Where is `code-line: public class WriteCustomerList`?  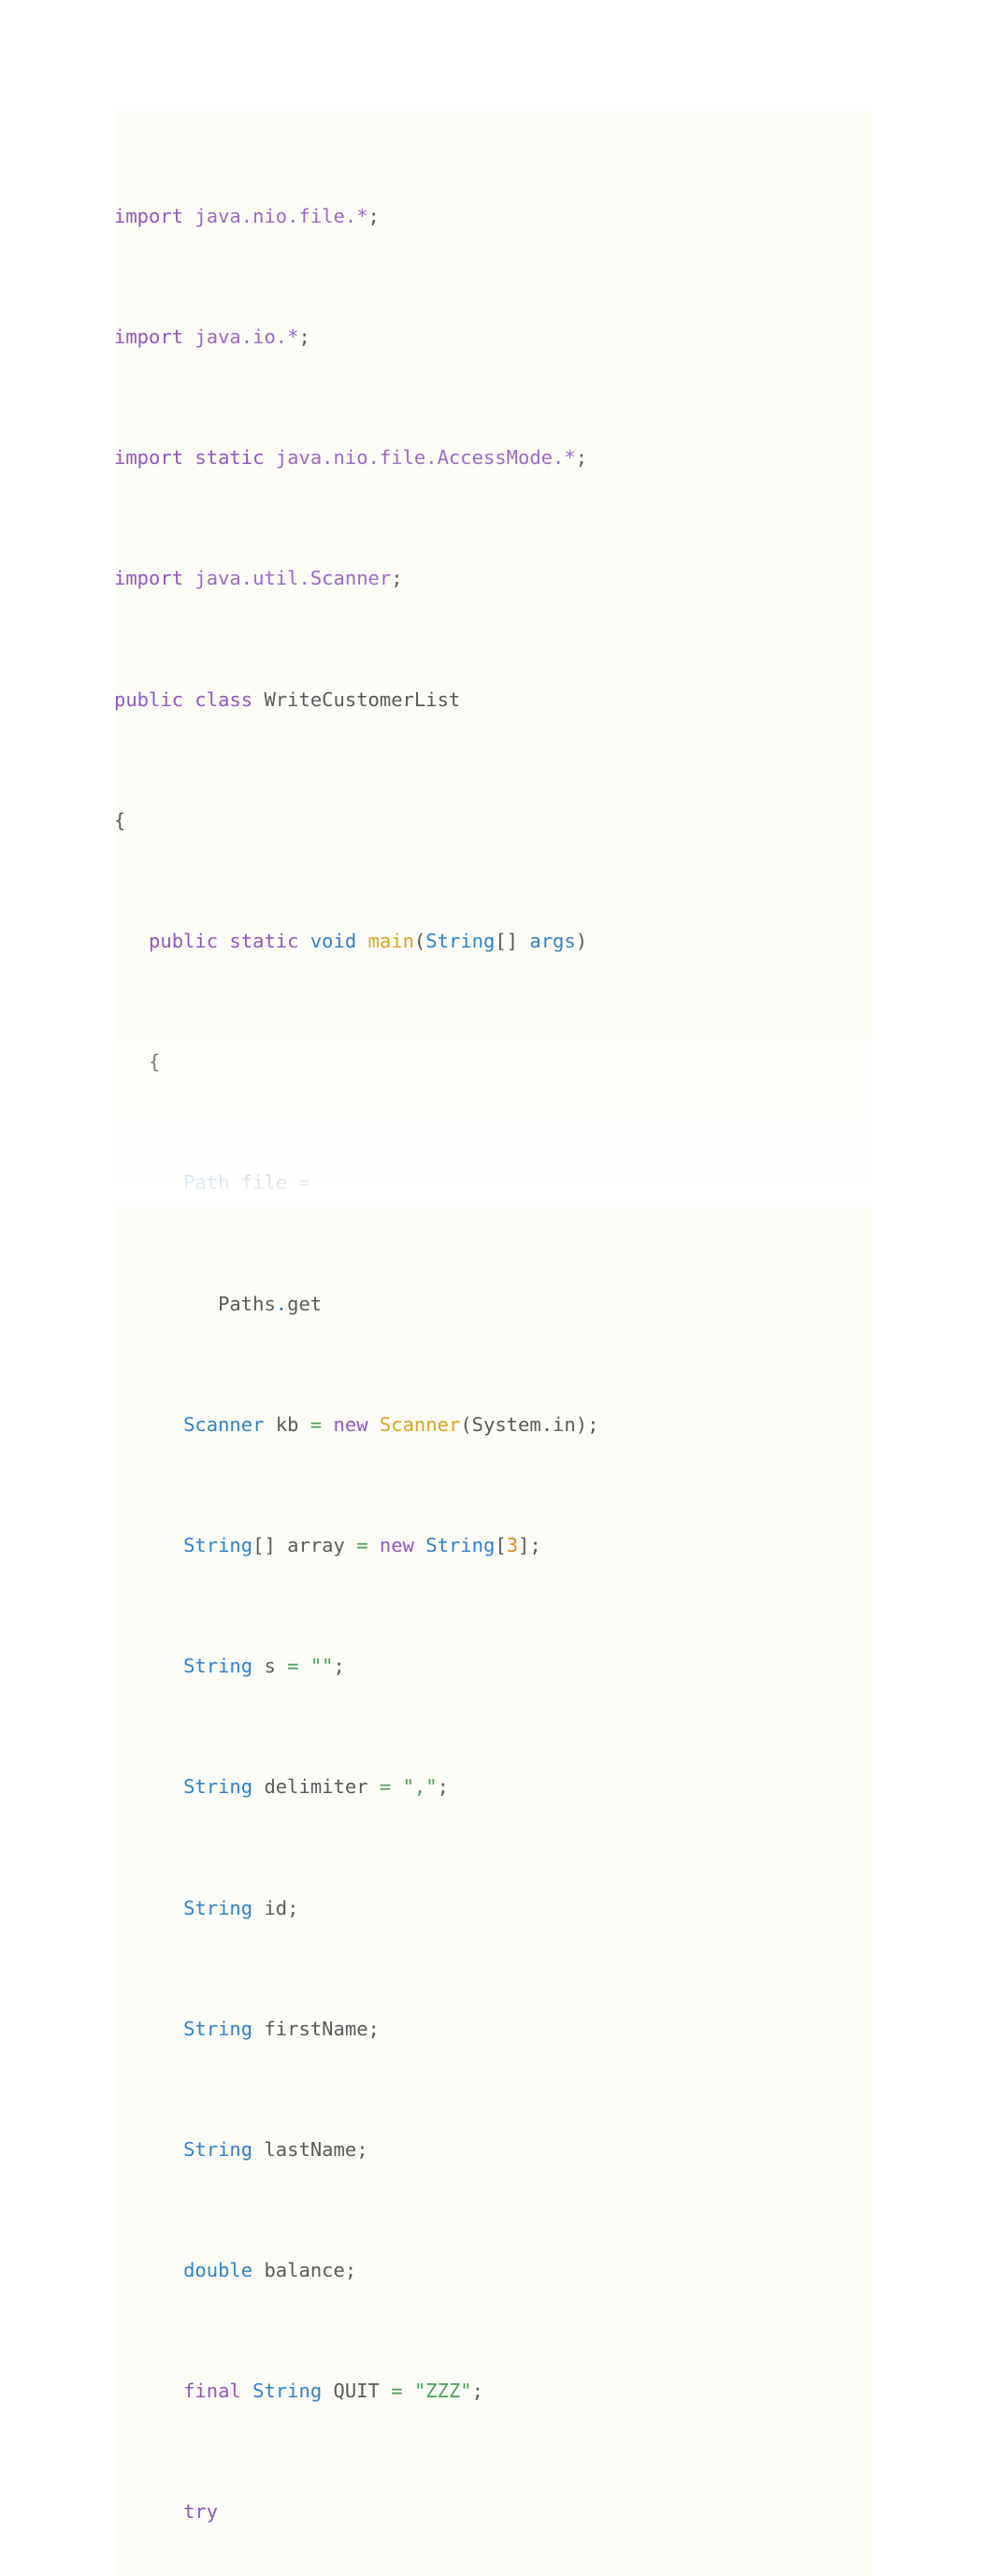 code-line: public class WriteCustomerList is located at coordinates (287, 699).